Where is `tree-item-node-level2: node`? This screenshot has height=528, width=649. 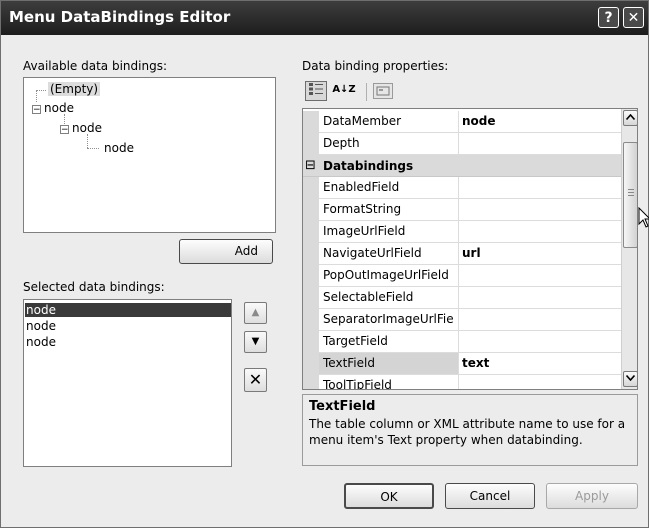 tree-item-node-level2: node is located at coordinates (87, 128).